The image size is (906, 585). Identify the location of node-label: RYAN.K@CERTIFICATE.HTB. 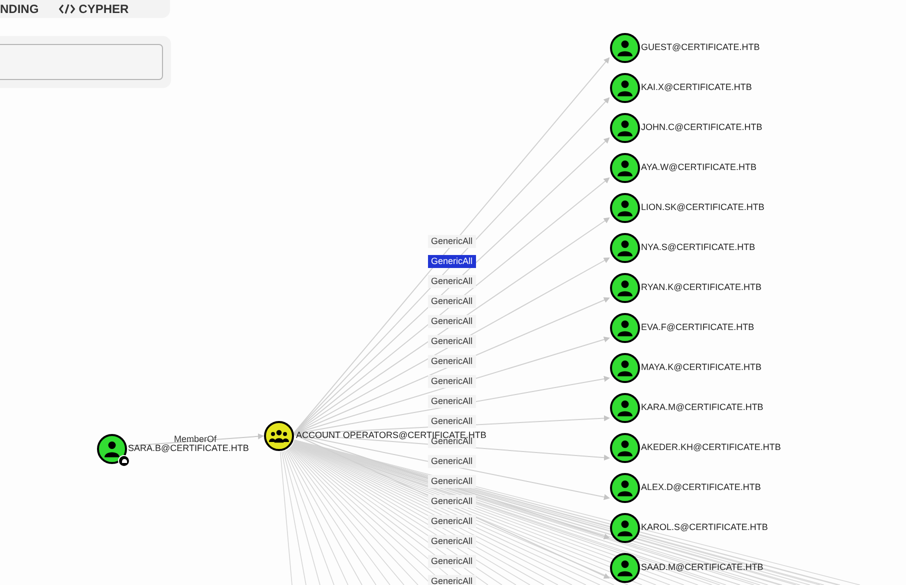
(701, 287).